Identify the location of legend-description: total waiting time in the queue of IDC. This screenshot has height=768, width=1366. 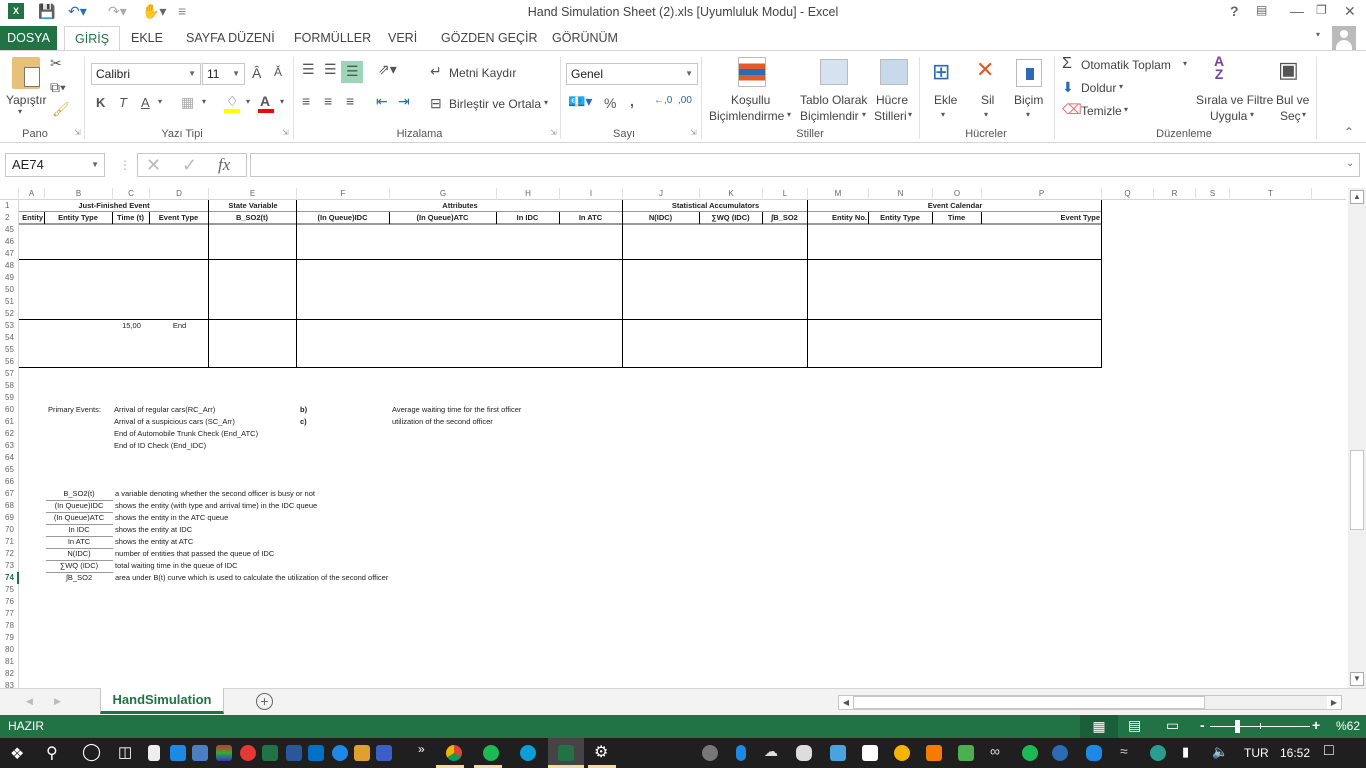
(275, 566).